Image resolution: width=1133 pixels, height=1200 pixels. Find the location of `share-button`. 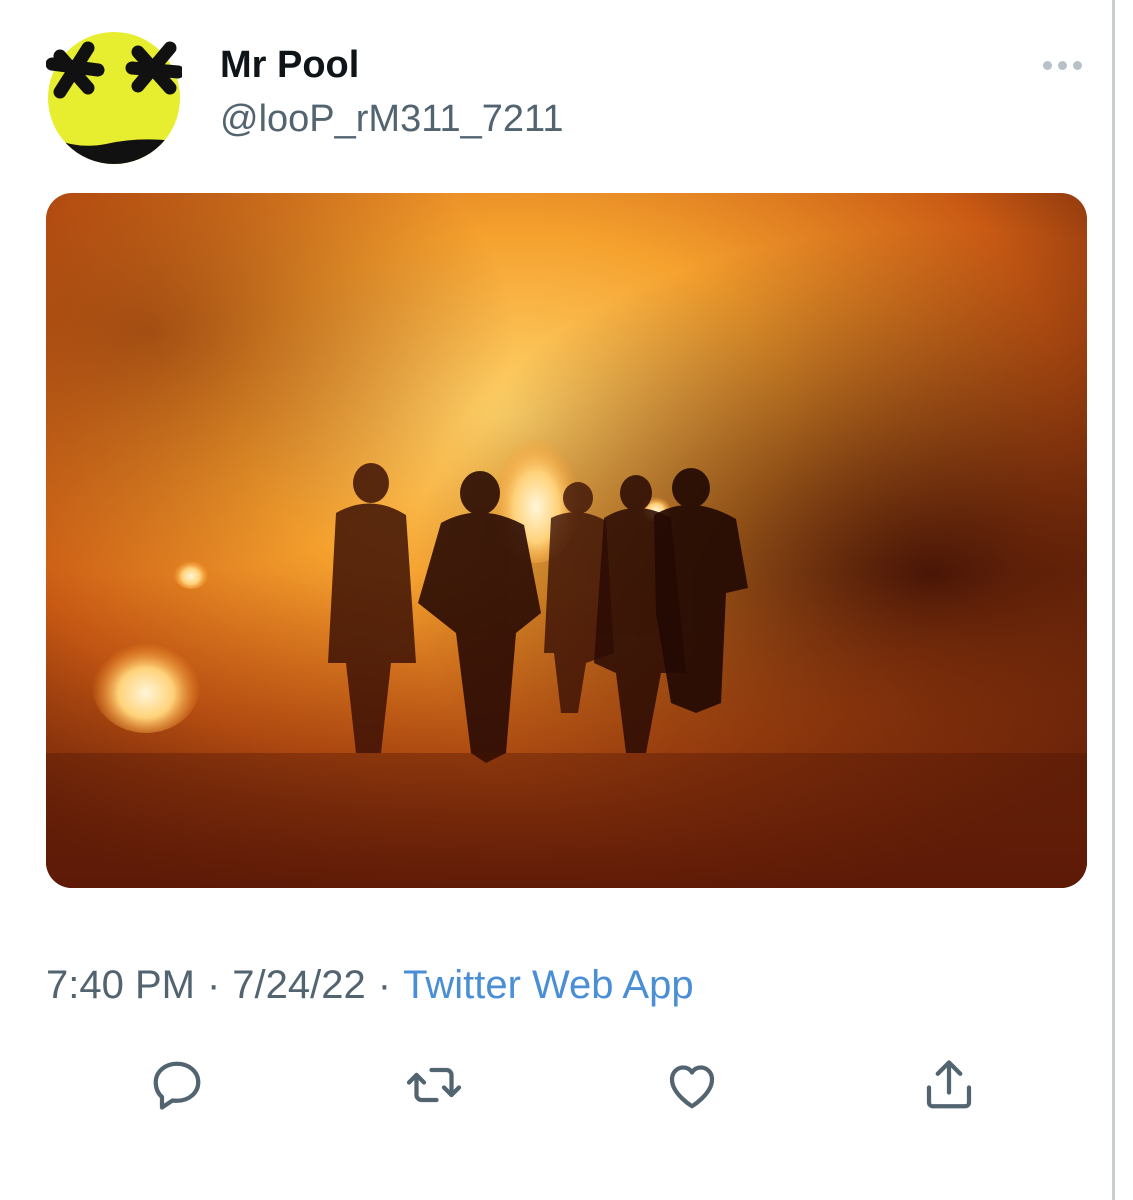

share-button is located at coordinates (949, 1085).